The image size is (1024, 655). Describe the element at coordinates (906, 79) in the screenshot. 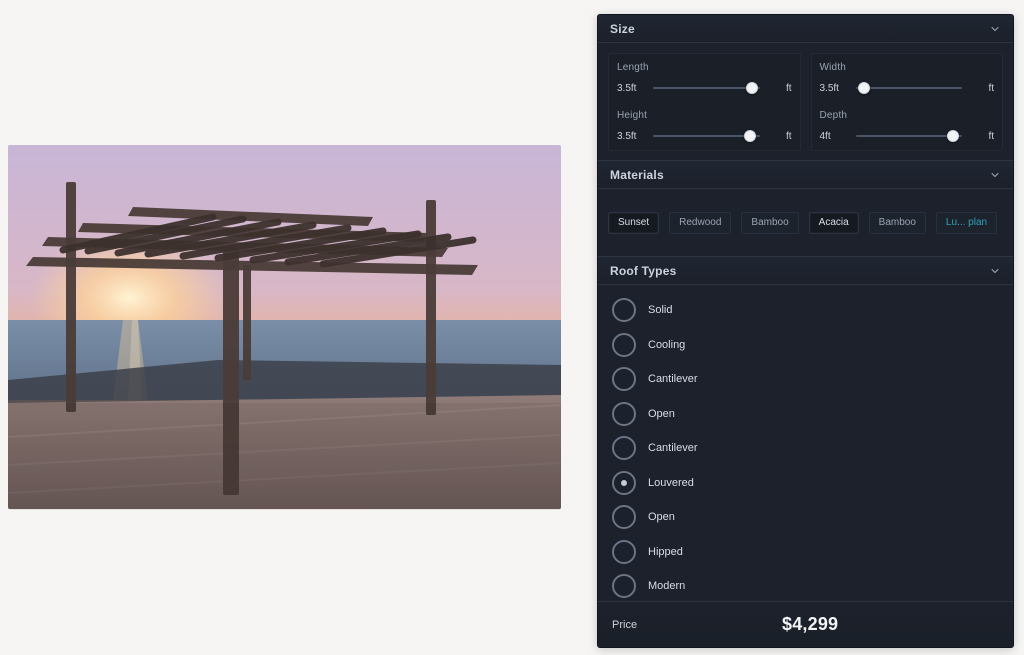

I see `slider-width: Width 3.5ft ft` at that location.